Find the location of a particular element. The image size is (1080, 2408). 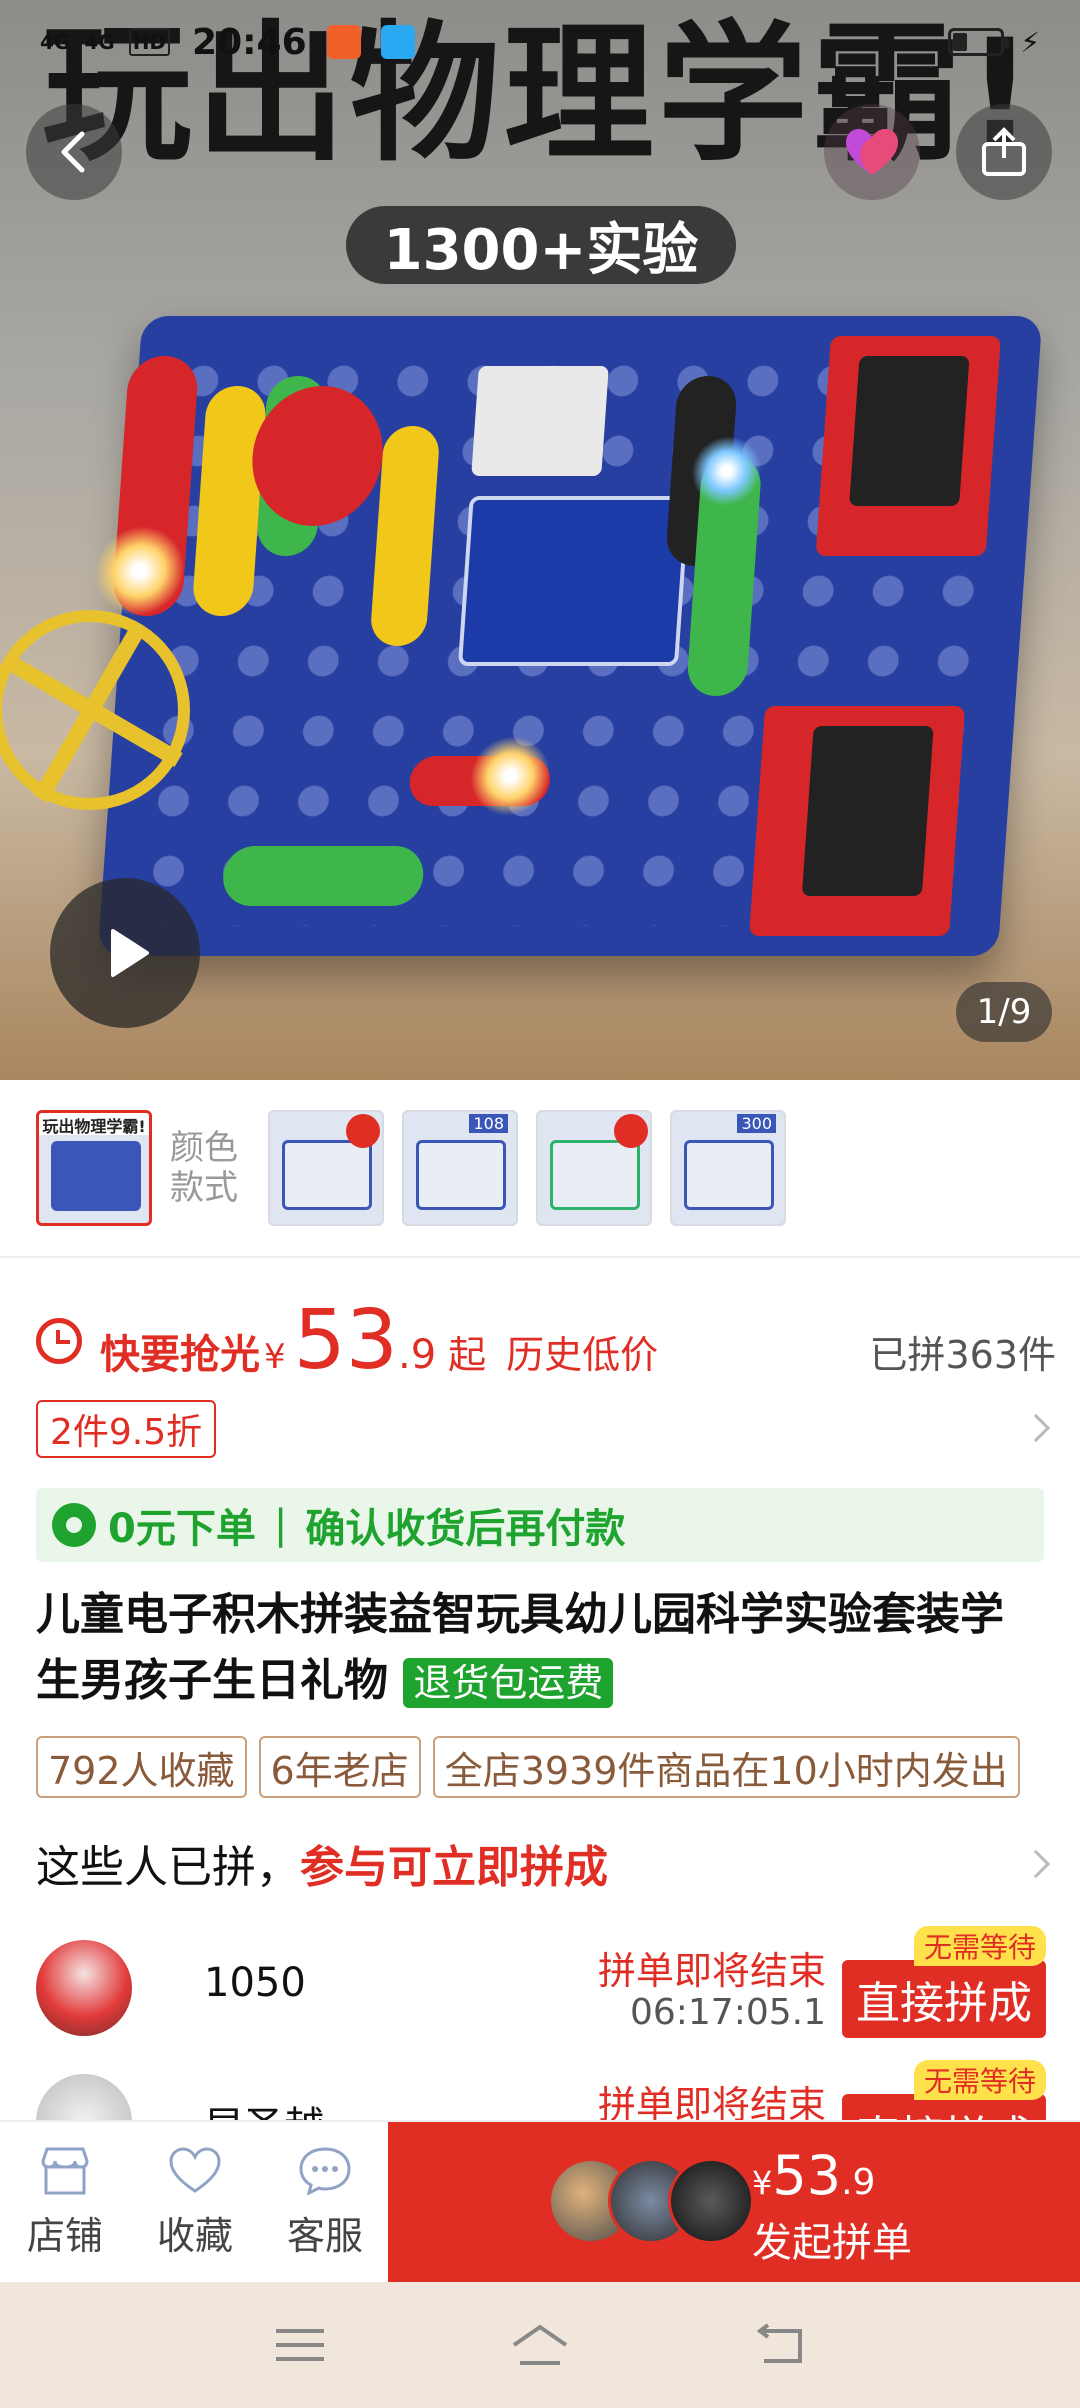

share-button is located at coordinates (1004, 152).